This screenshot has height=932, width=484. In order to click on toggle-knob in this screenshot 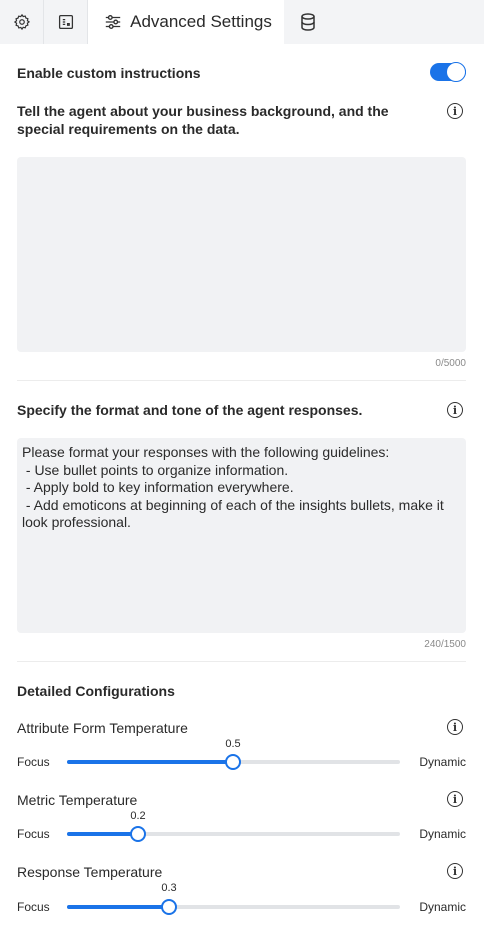, I will do `click(456, 72)`.